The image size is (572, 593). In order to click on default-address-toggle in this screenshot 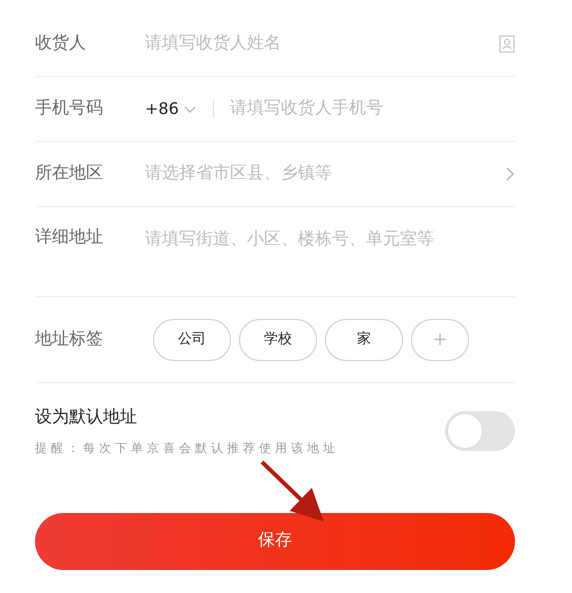, I will do `click(480, 430)`.